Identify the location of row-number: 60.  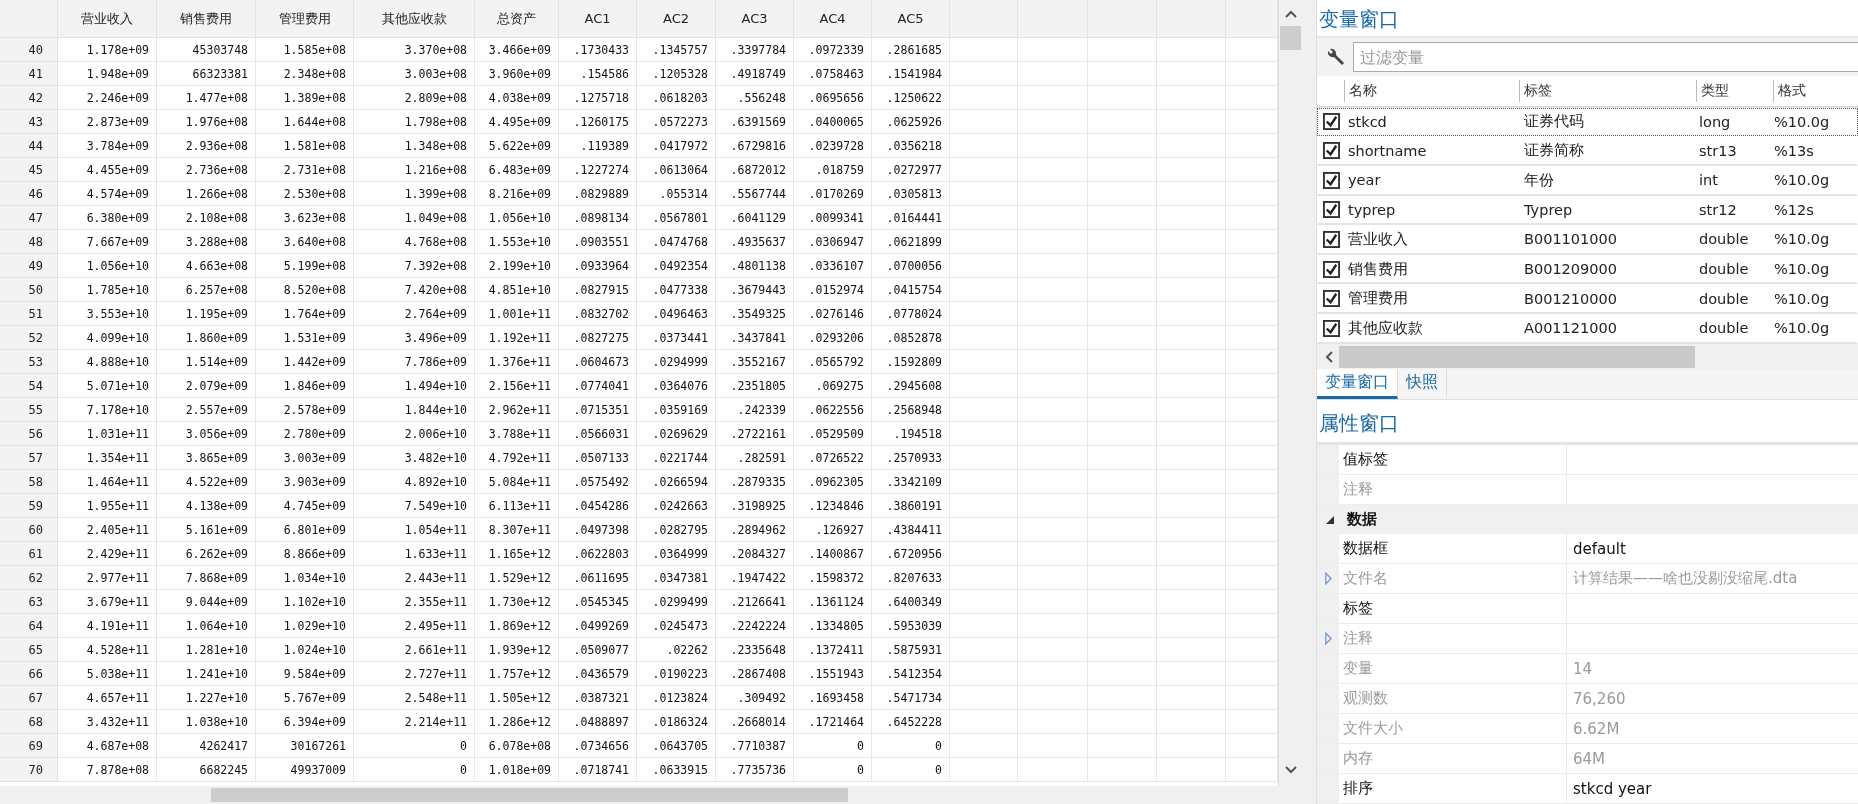
(29, 530).